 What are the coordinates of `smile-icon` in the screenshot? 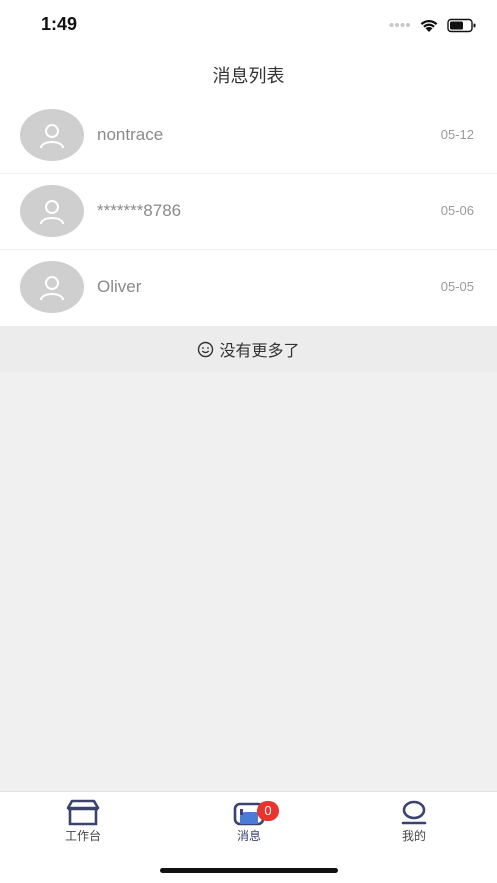 It's located at (206, 349).